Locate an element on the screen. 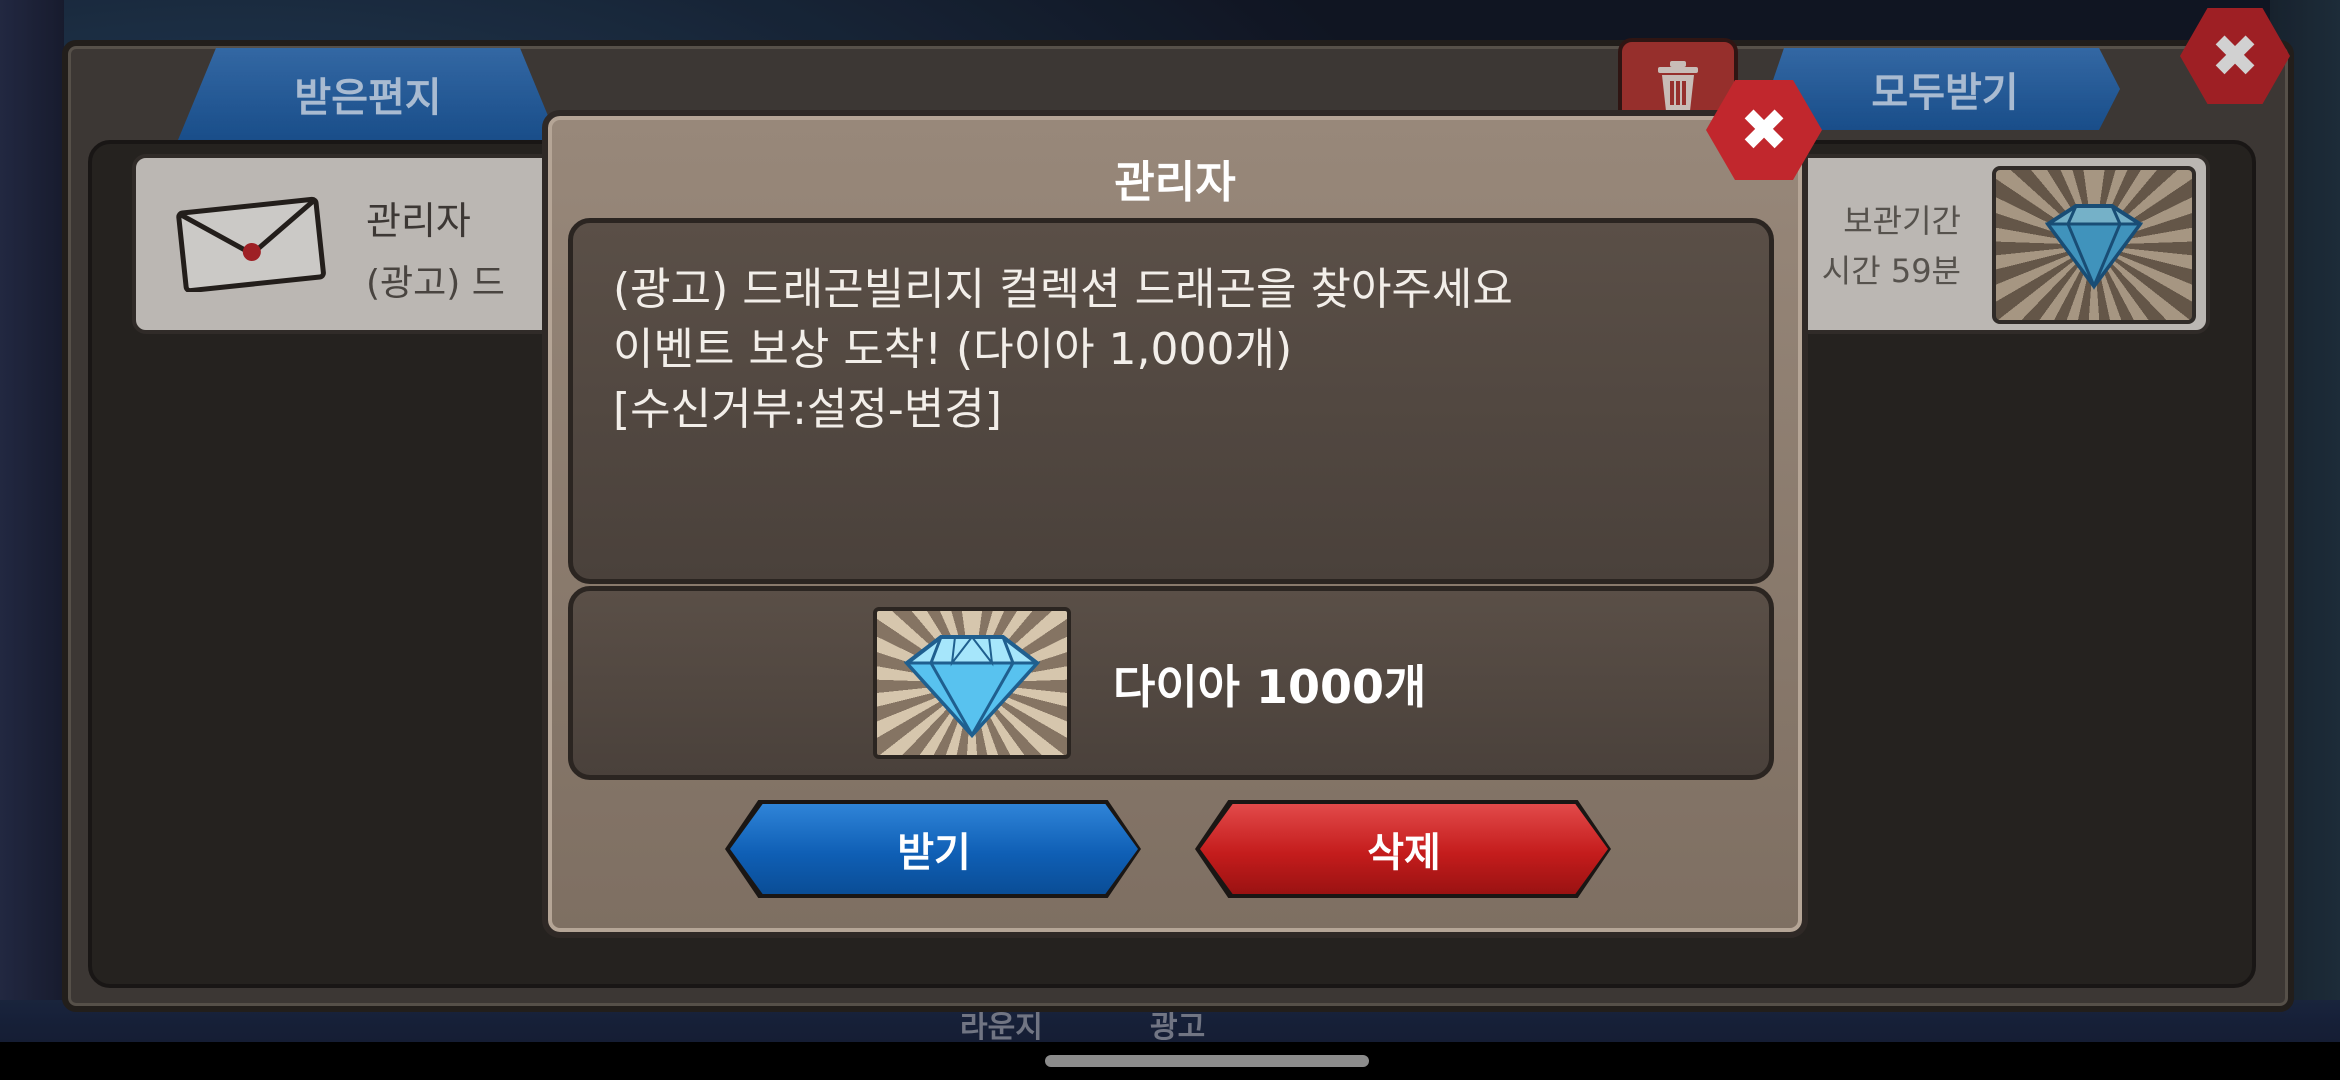 This screenshot has height=1080, width=2340. message-line-2: 이벤트 보상 도착! (다이아 1,000개) is located at coordinates (953, 349).